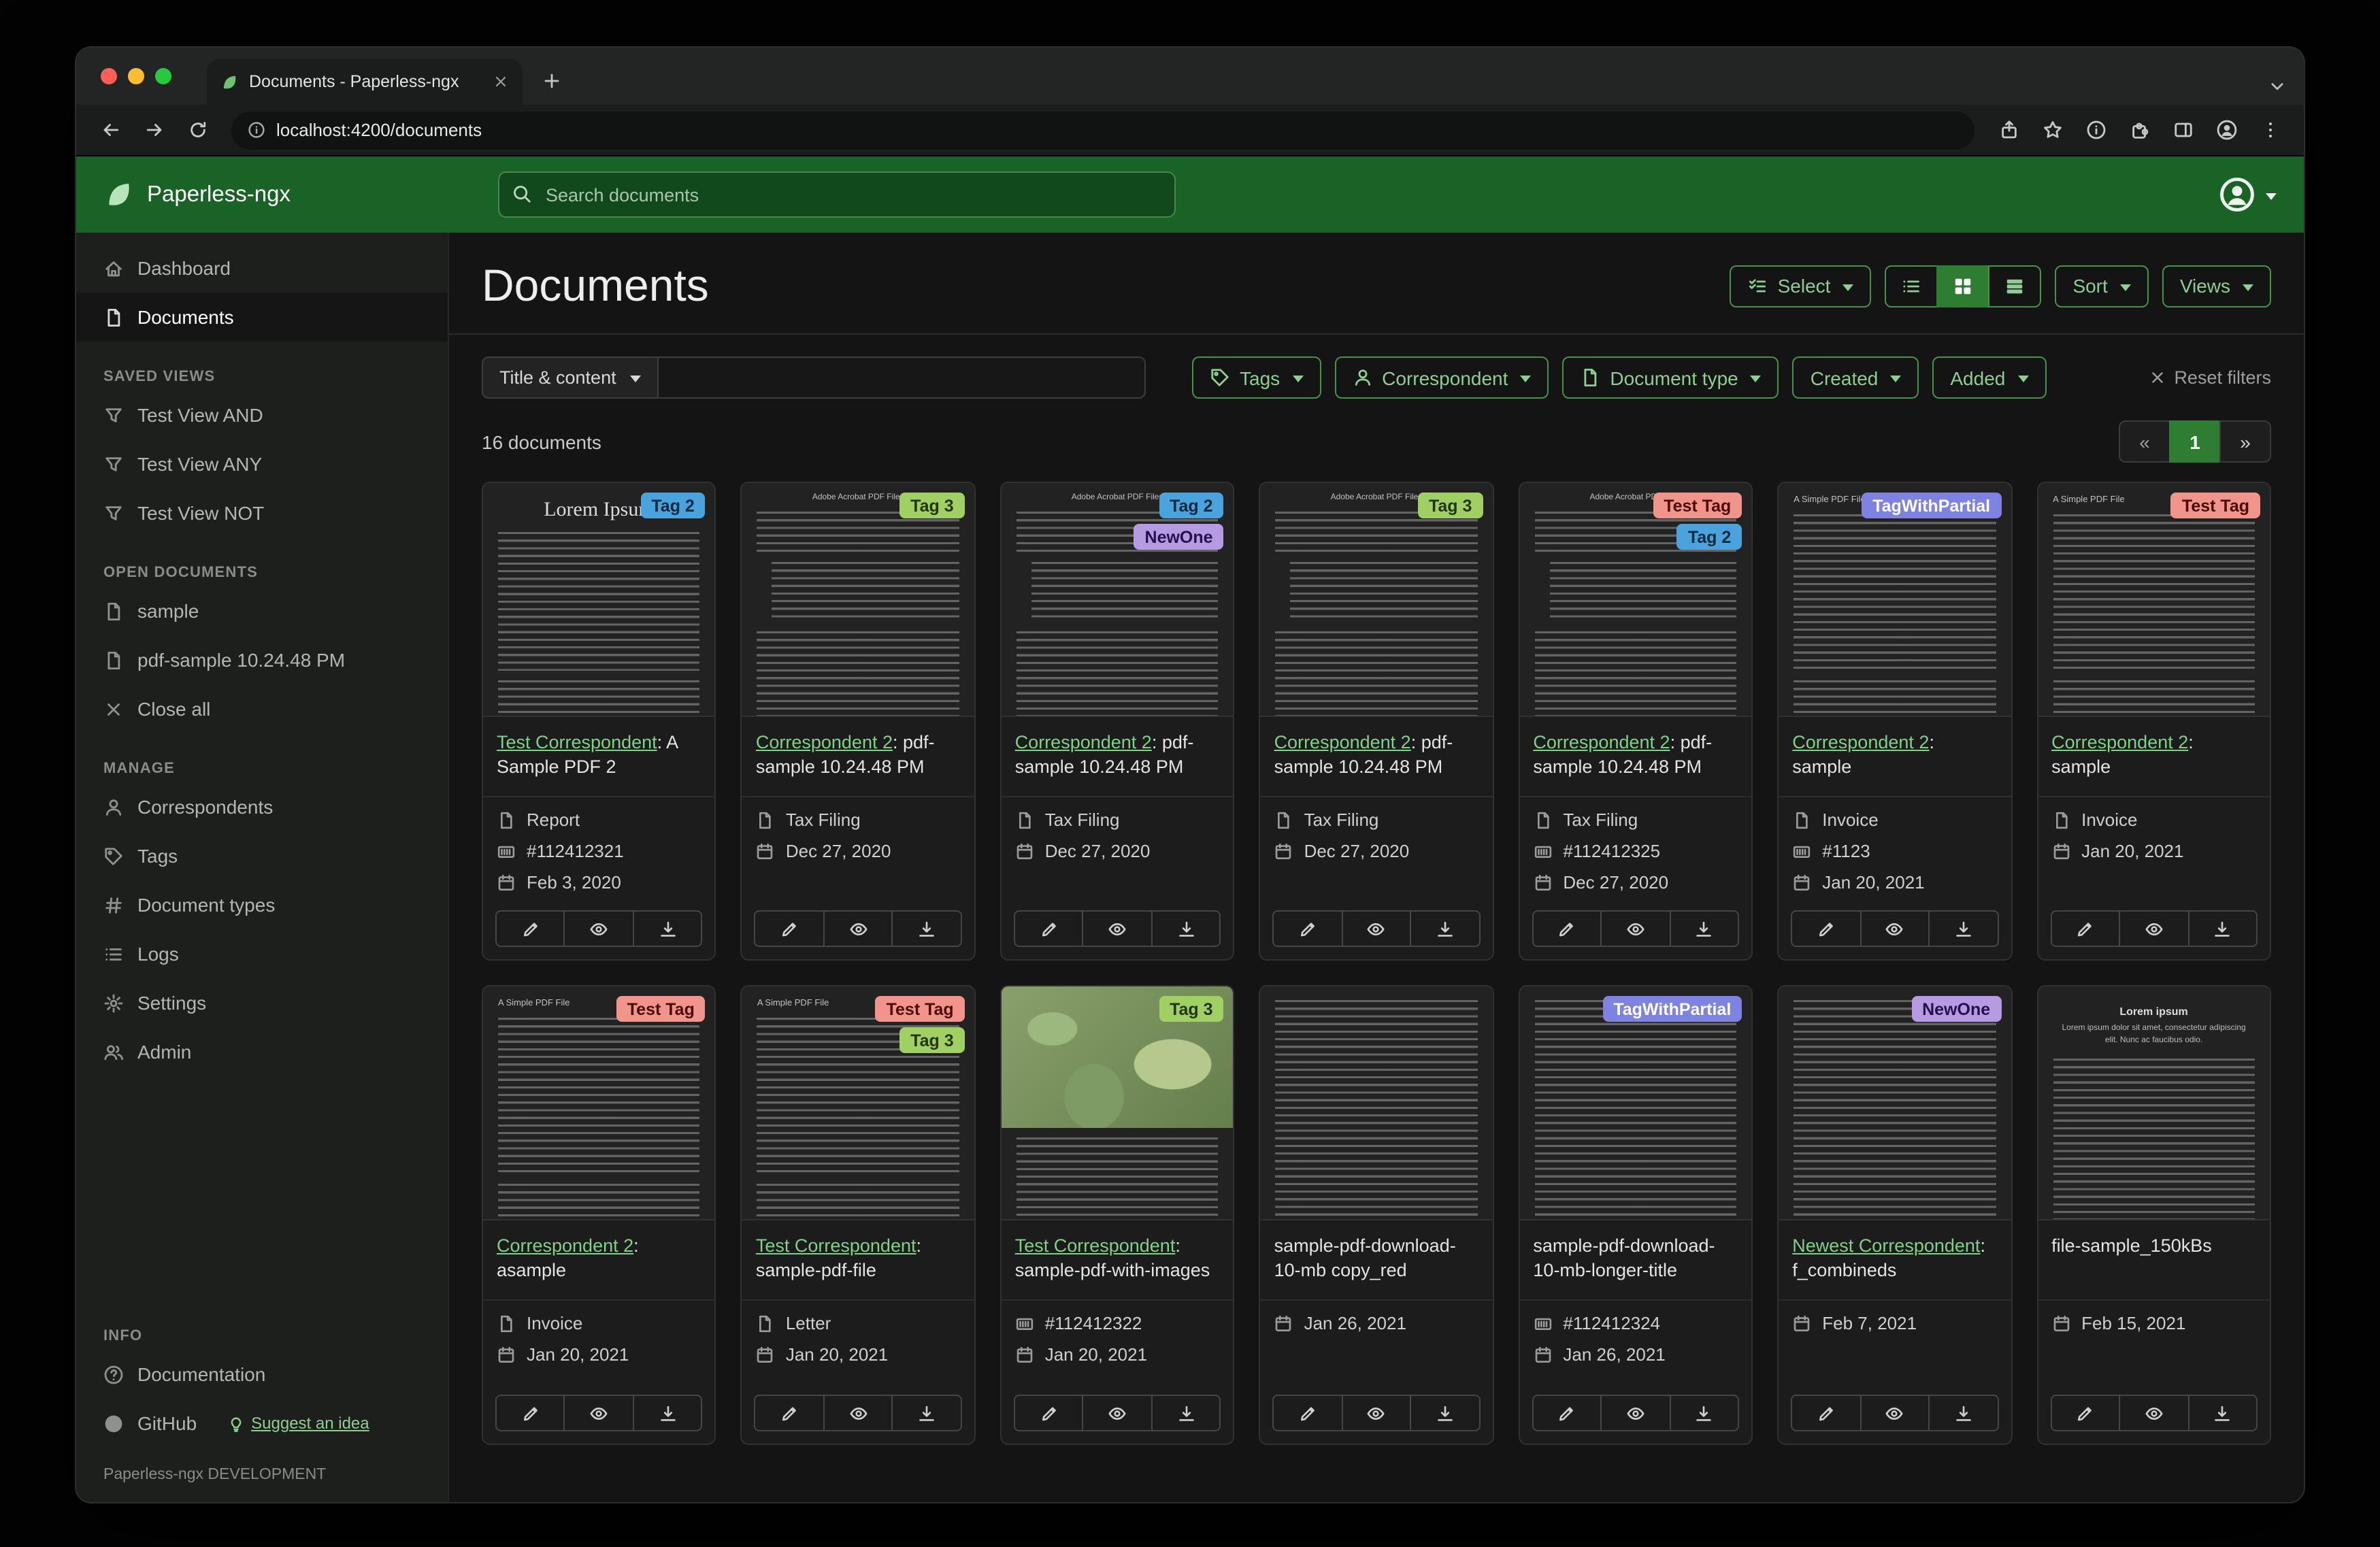 The width and height of the screenshot is (2380, 1547). I want to click on sidebar-item-test-view-and: Test View AND, so click(262, 414).